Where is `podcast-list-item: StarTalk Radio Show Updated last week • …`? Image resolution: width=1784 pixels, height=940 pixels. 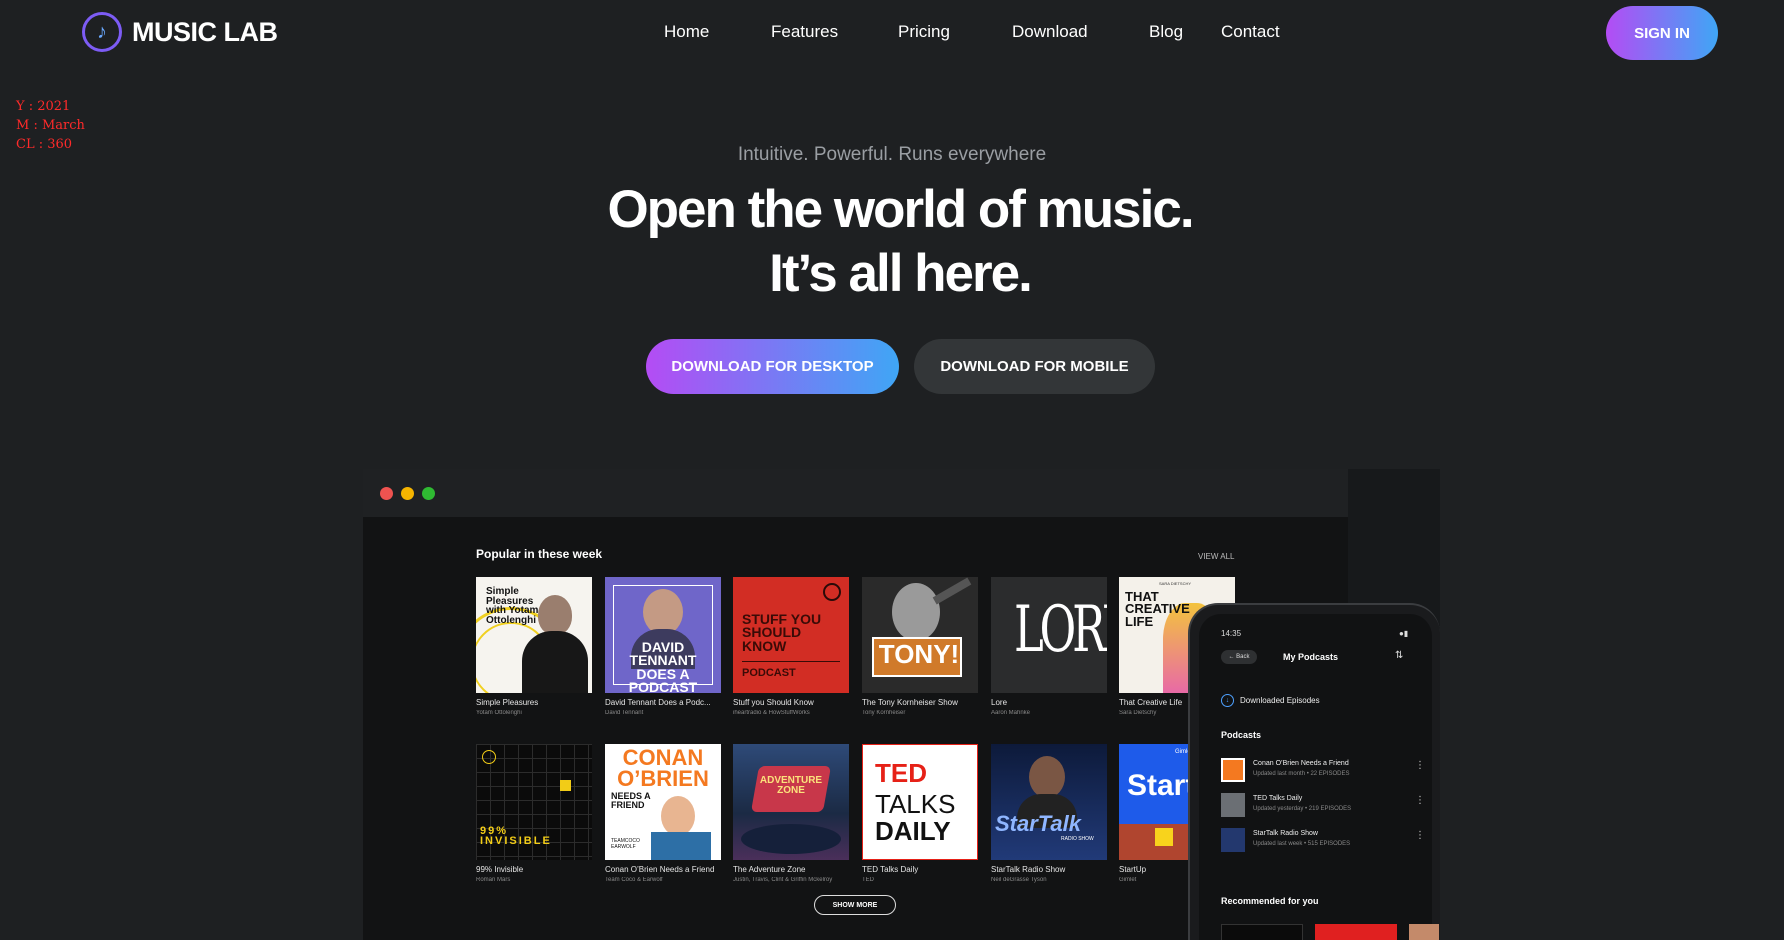
podcast-list-item: StarTalk Radio Show Updated last week • … is located at coordinates (1323, 842).